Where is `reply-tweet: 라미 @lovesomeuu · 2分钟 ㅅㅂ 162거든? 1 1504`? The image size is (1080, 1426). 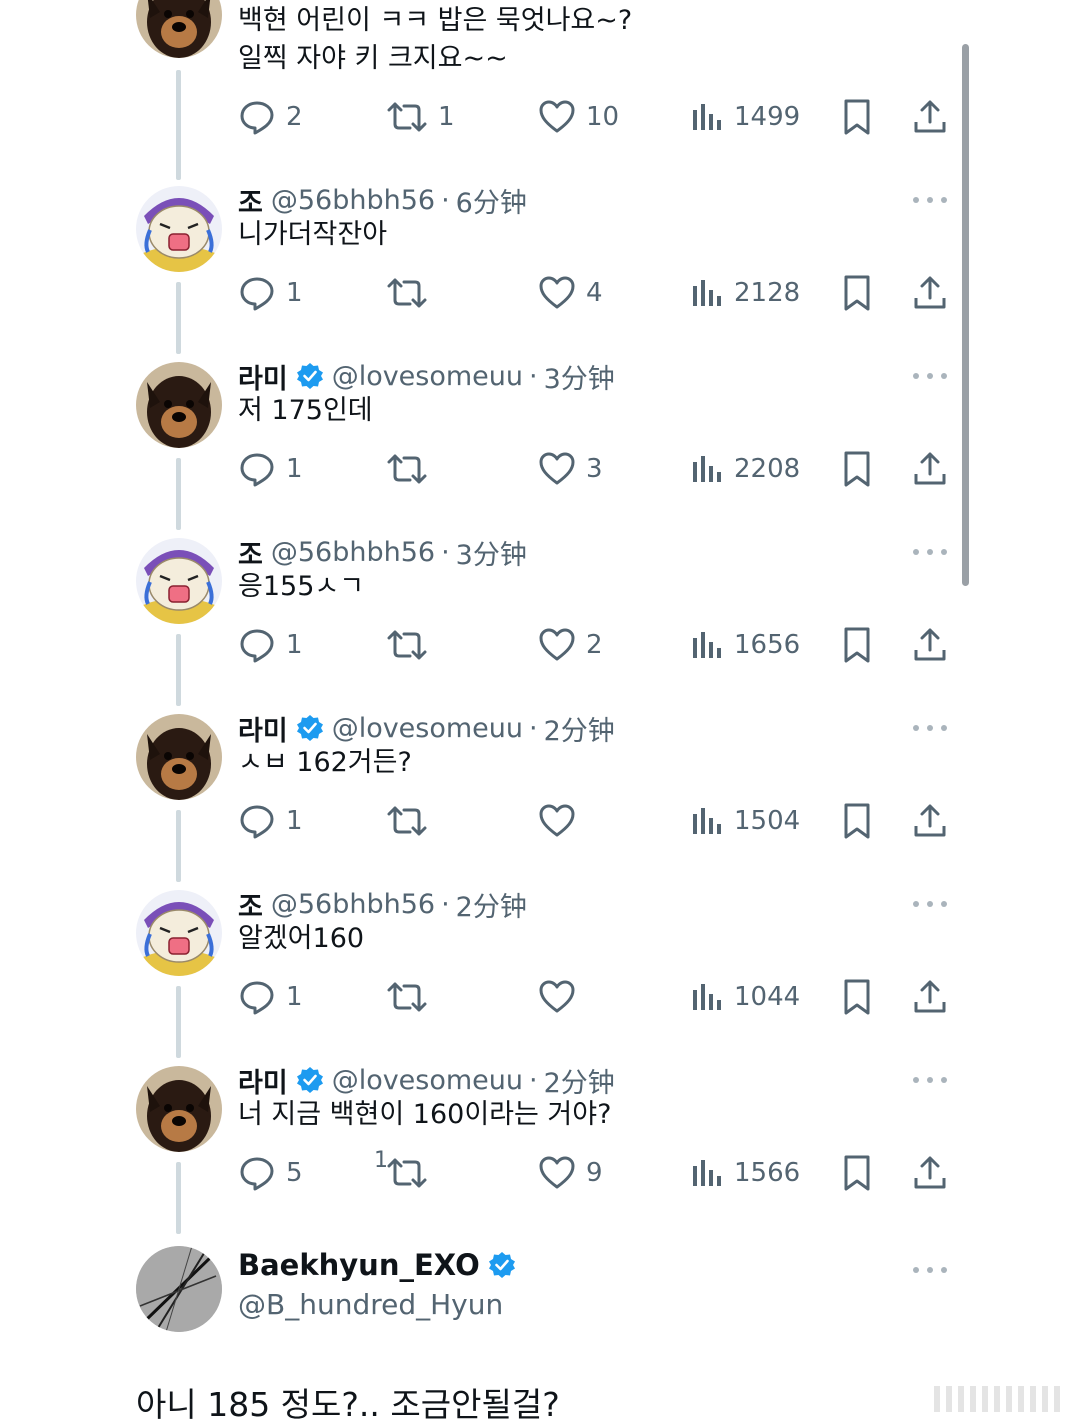
reply-tweet: 라미 @lovesomeuu · 2分钟 ㅅㅂ 162거든? 1 1504 is located at coordinates (500, 796).